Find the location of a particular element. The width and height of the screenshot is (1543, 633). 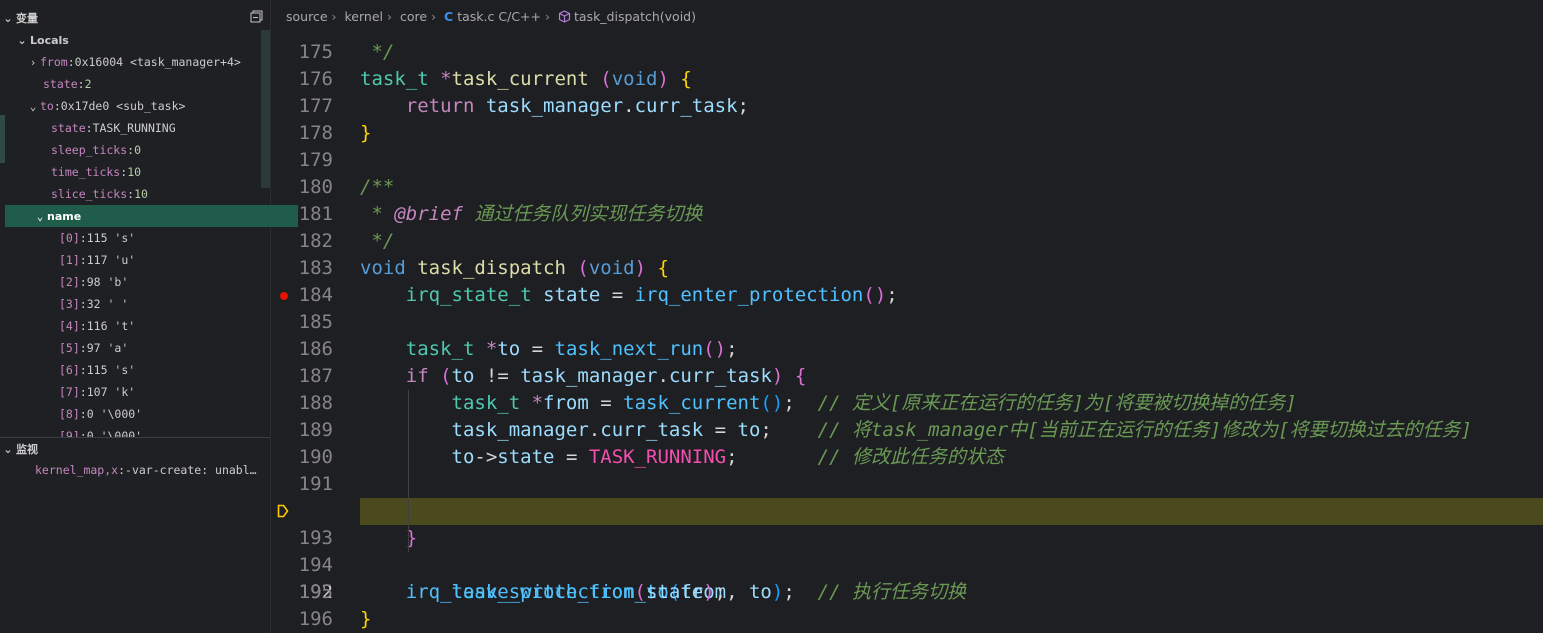

code-line-182: 182 */ is located at coordinates (907, 241).